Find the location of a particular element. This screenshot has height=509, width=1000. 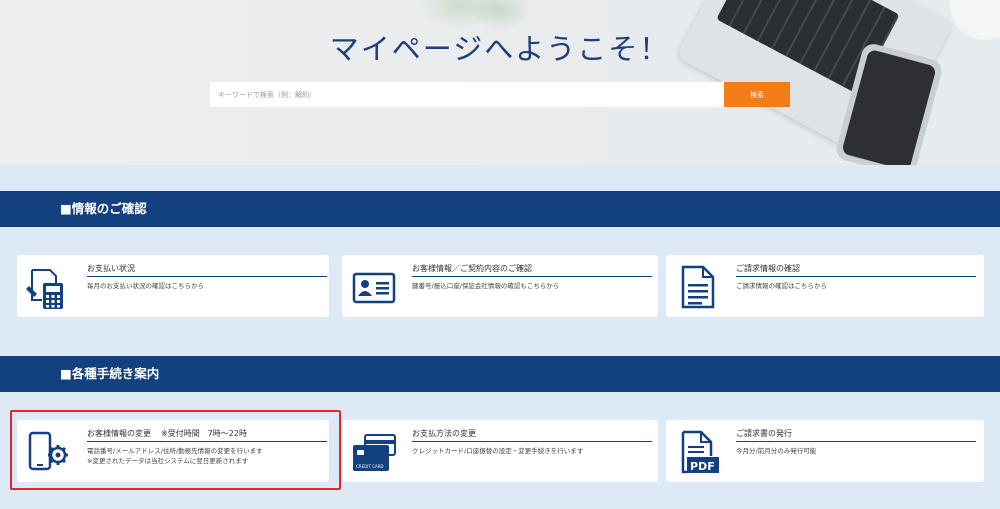

card-billing-info: ご請求情報の確認 ご請求情報の確認はこちらから is located at coordinates (825, 286).